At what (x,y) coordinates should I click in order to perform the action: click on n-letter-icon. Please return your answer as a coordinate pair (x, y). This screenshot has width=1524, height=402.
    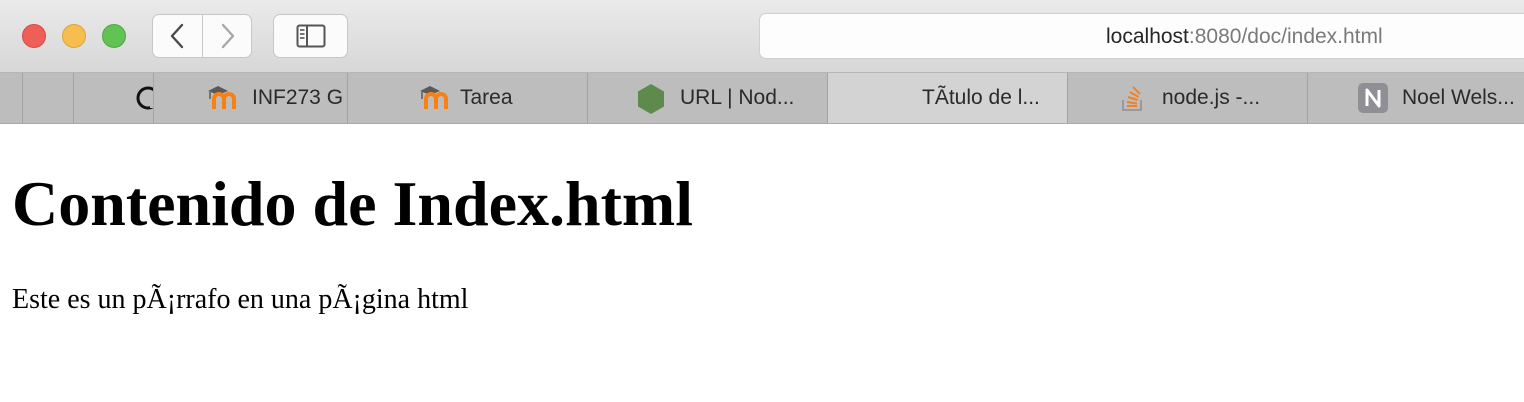
    Looking at the image, I should click on (1373, 98).